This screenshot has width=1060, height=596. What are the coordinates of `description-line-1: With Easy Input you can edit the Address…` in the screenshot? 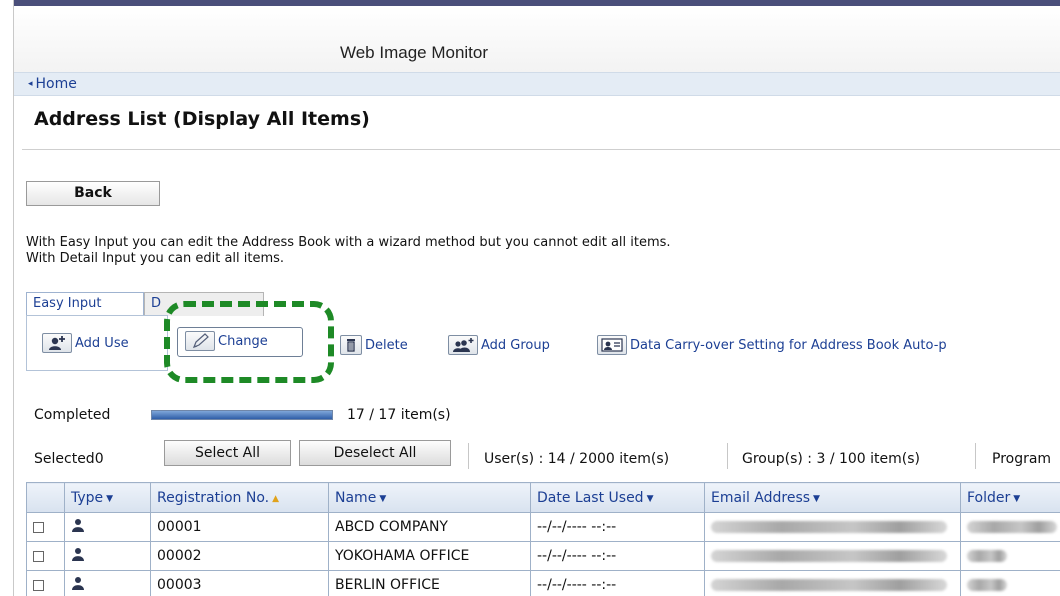 It's located at (348, 242).